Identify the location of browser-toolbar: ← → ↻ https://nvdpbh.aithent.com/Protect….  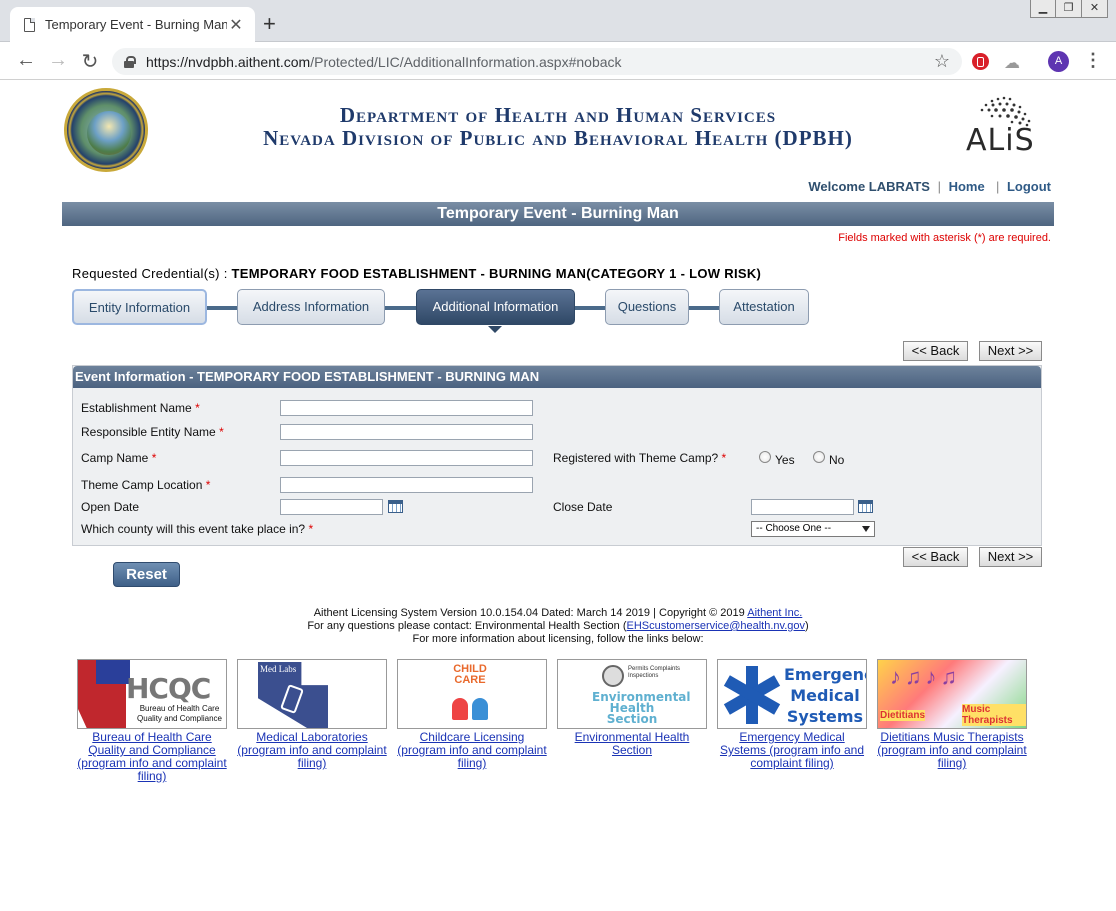
(558, 61).